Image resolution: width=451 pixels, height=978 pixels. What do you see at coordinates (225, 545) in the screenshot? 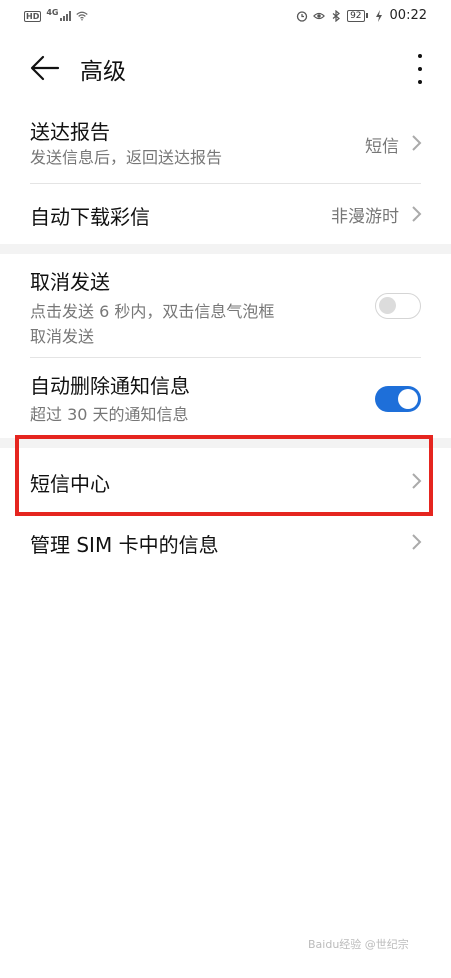
I see `manage-sim-messages-item: 管理 SIM 卡中的信息` at bounding box center [225, 545].